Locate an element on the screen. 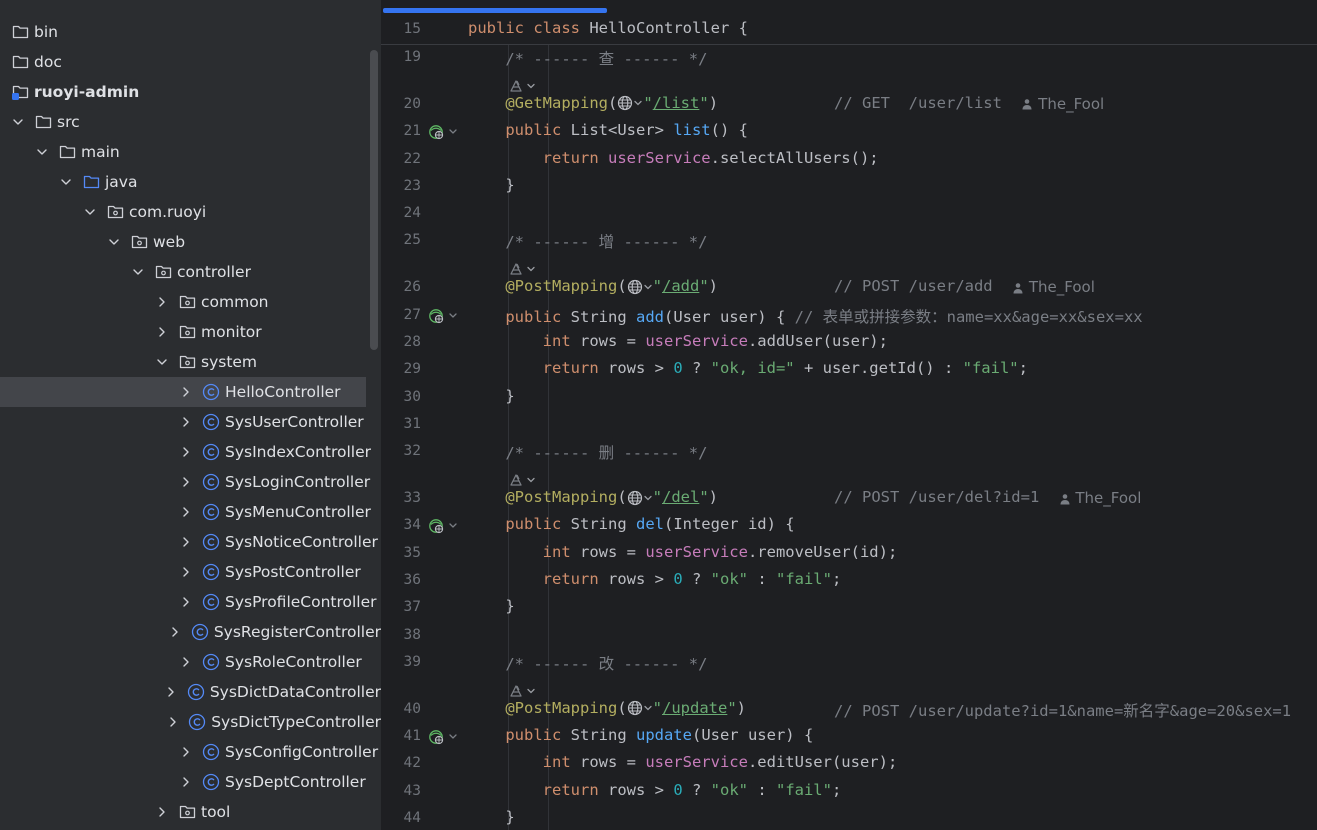 Image resolution: width=1317 pixels, height=830 pixels. tree-item-sysusercontroller: SysUserController is located at coordinates (190, 422).